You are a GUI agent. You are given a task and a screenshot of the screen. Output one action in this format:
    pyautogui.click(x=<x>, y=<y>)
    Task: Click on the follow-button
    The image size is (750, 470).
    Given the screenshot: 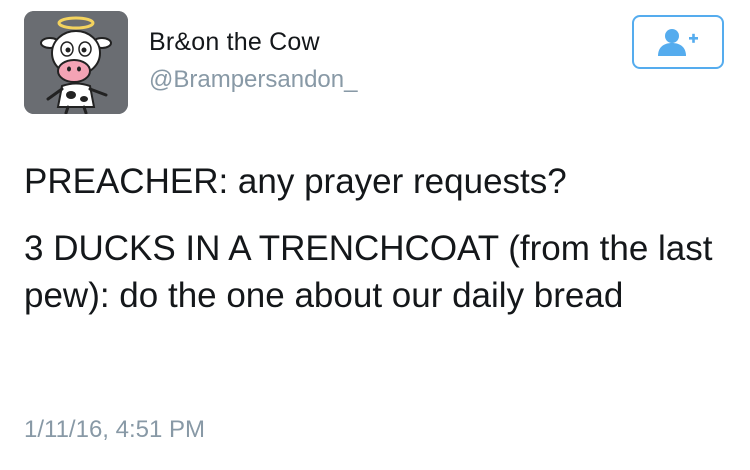 What is the action you would take?
    pyautogui.click(x=678, y=42)
    